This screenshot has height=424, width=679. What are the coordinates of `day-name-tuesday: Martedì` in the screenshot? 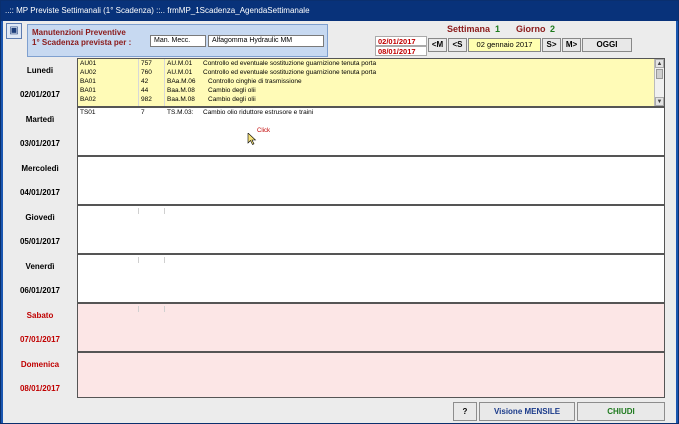 It's located at (40, 119).